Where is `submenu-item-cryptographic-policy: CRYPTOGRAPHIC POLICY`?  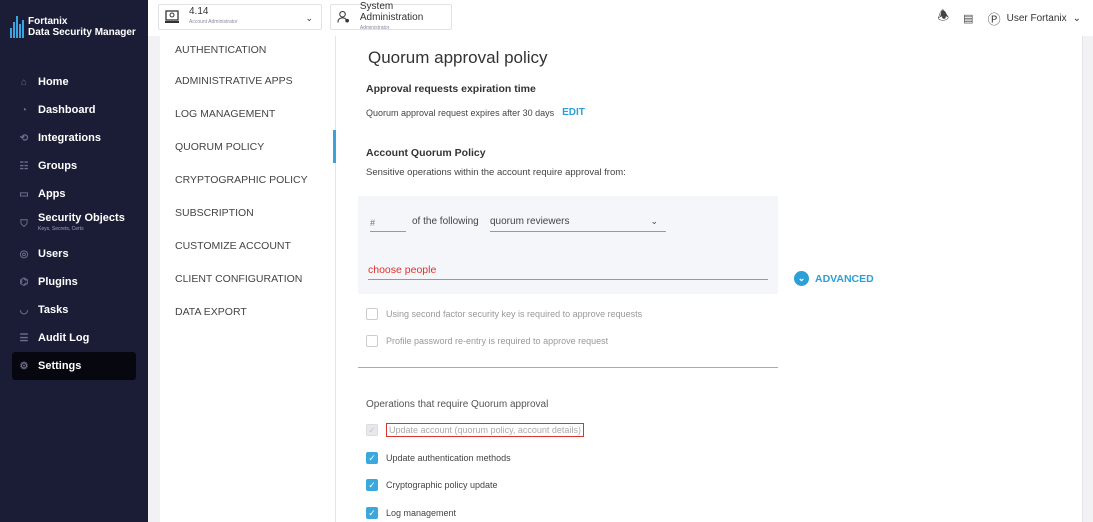
submenu-item-cryptographic-policy: CRYPTOGRAPHIC POLICY is located at coordinates (247, 179).